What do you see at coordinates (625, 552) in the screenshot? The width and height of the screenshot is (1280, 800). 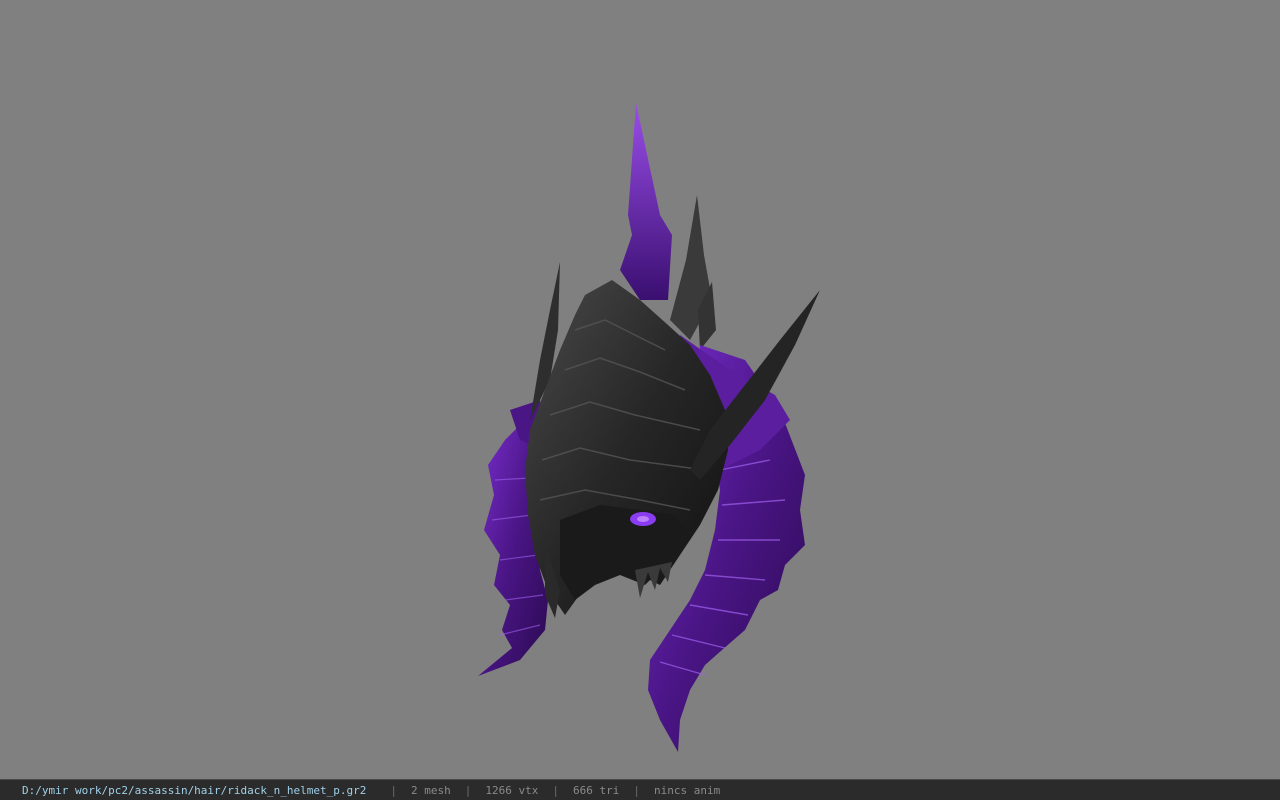 I see `helmet-visor` at bounding box center [625, 552].